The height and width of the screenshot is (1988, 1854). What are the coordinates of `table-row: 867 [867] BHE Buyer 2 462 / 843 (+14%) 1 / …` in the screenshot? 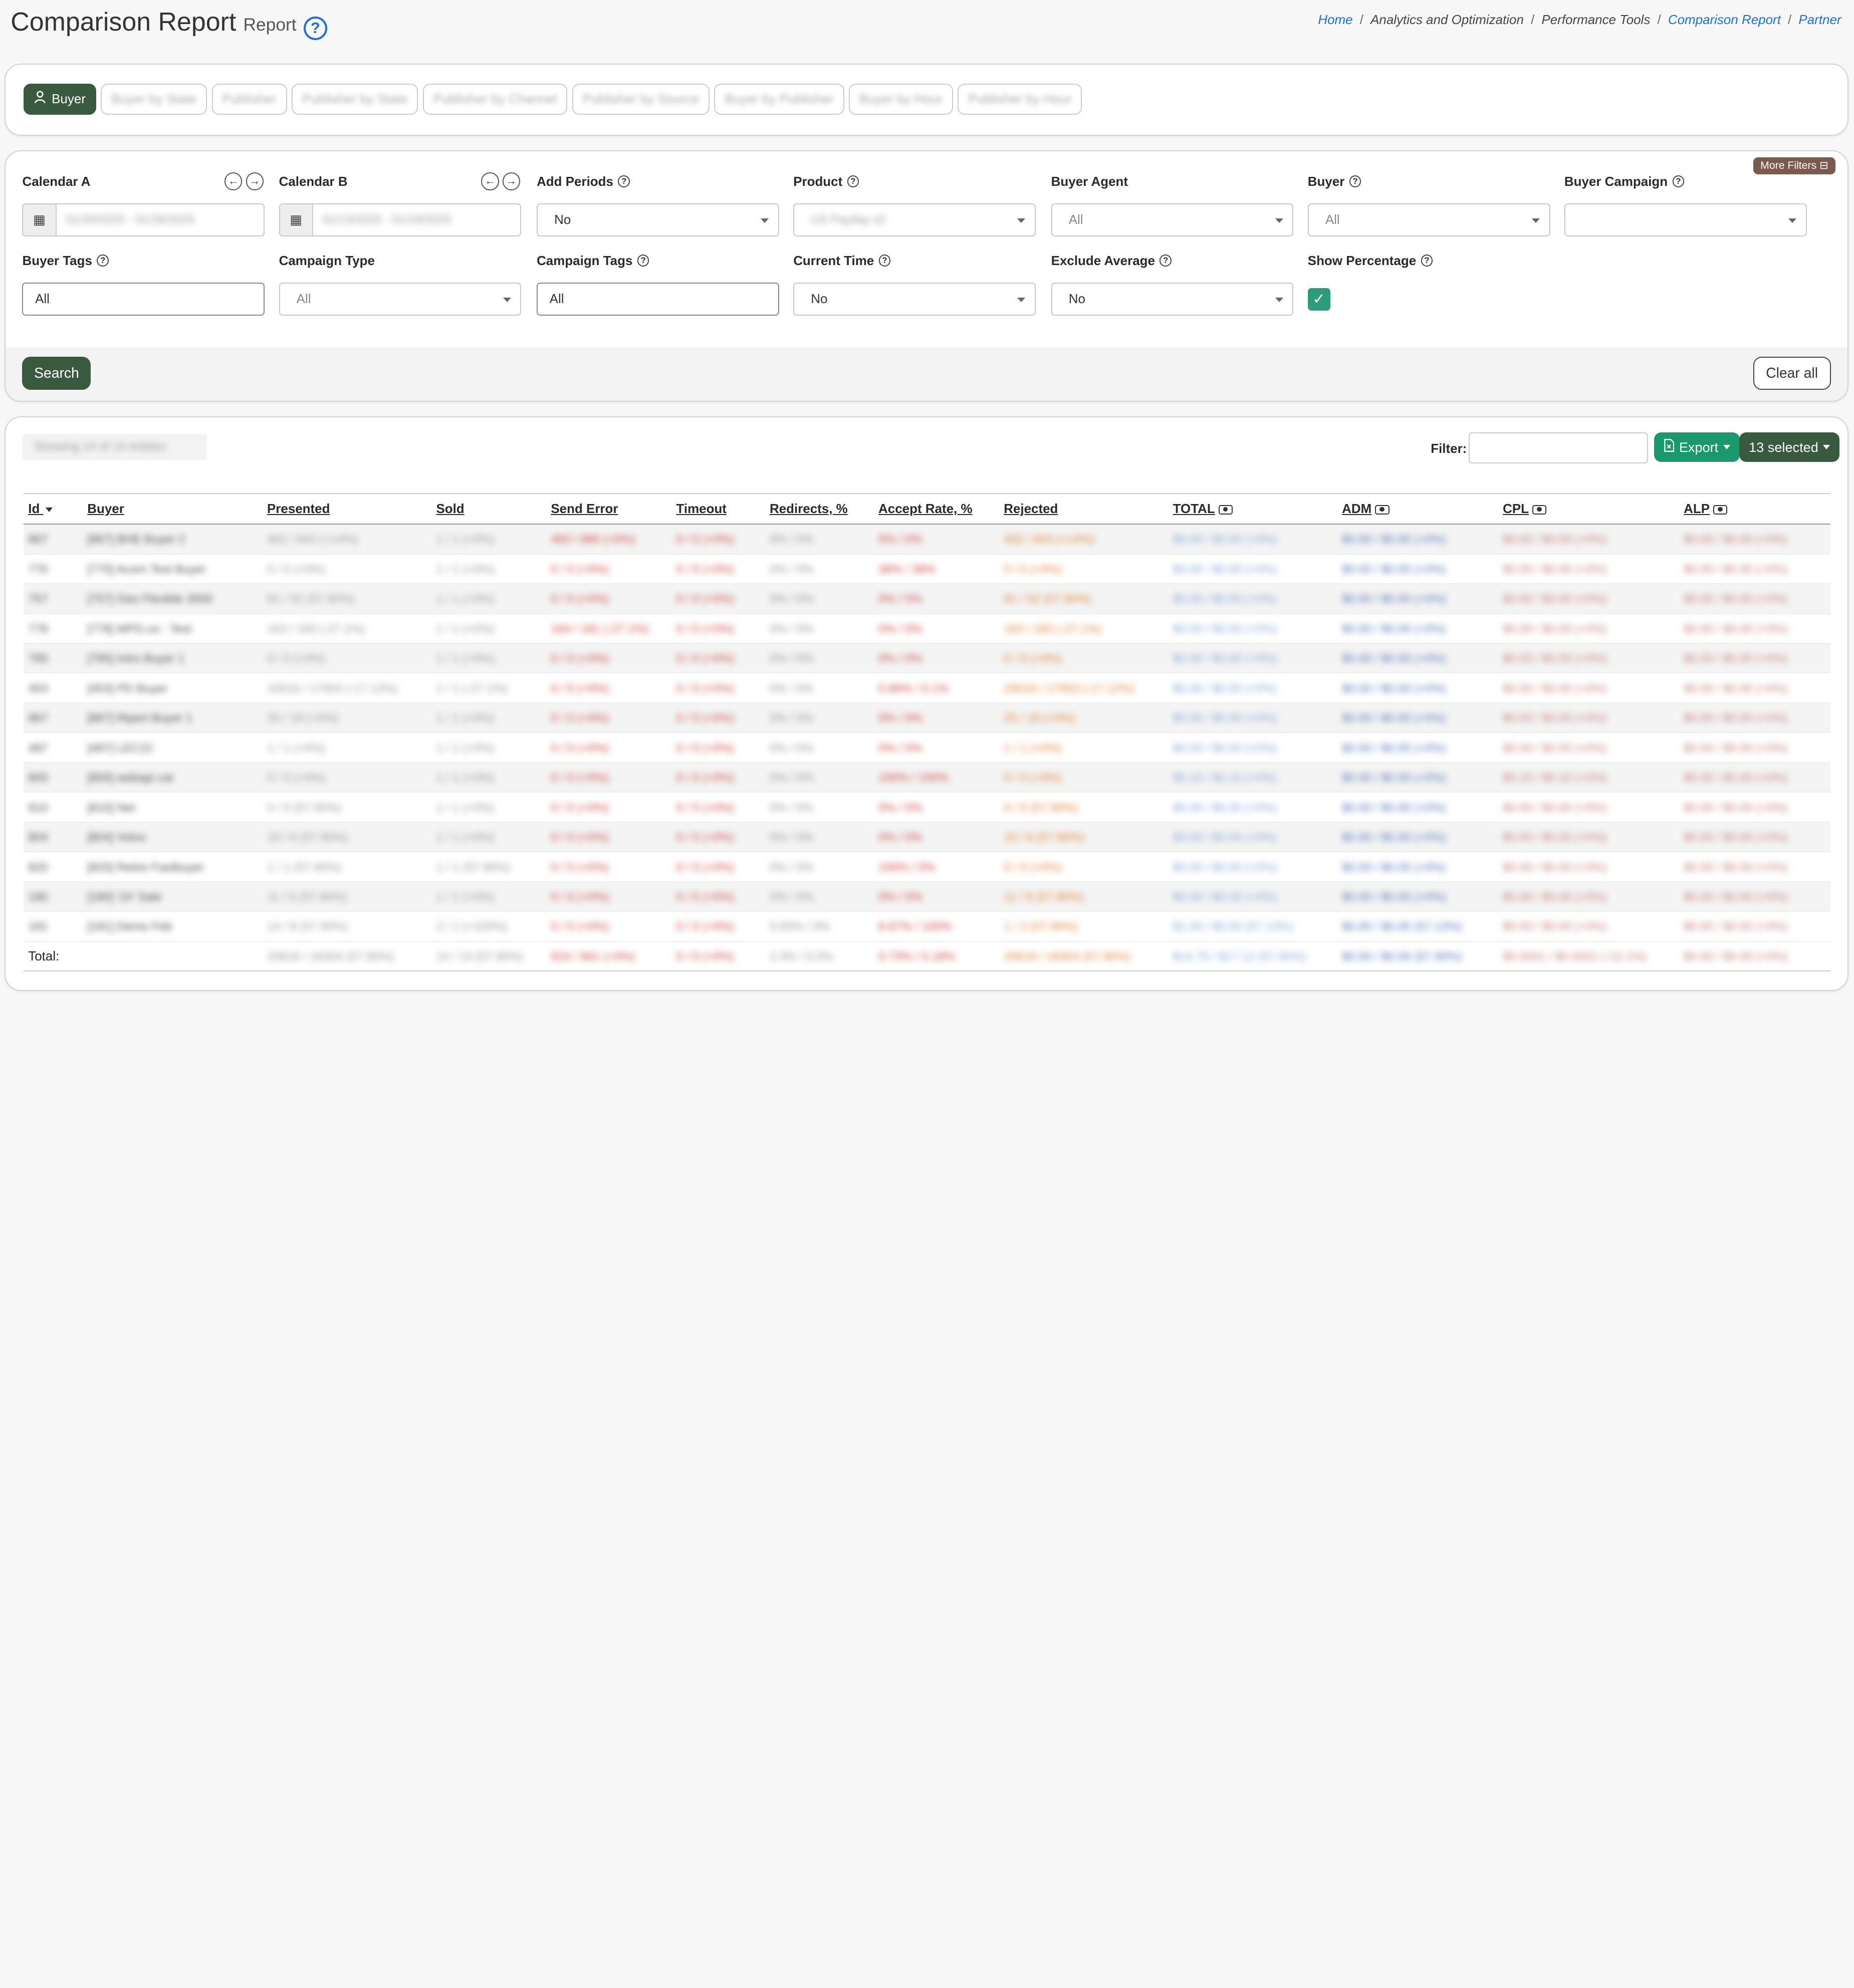 It's located at (926, 539).